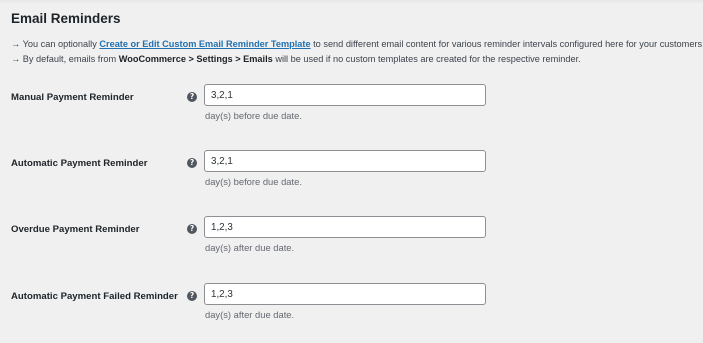  Describe the element at coordinates (94, 296) in the screenshot. I see `automatic-payment-failed-reminder-label: Automatic Payment Failed Reminder` at that location.